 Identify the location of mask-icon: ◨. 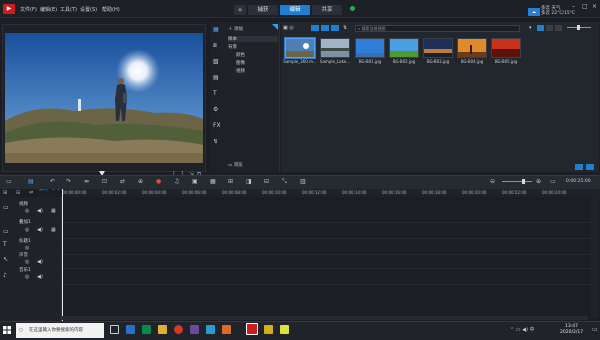
(249, 181).